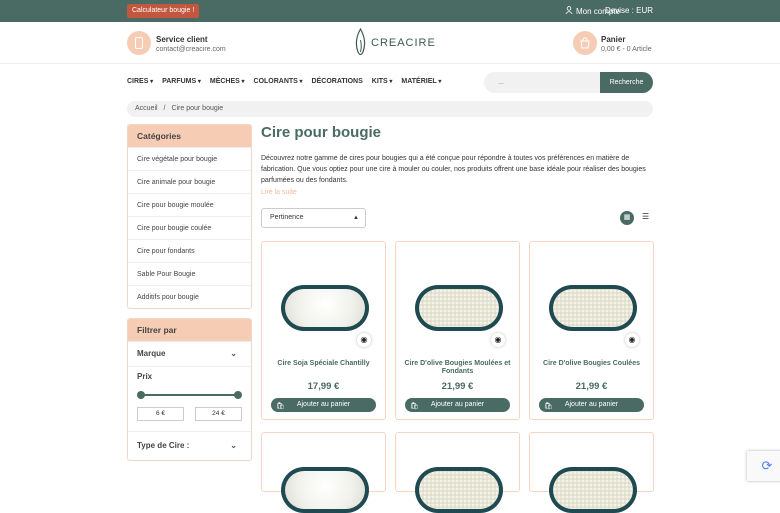 The width and height of the screenshot is (780, 513). I want to click on category-link: Cire pour fondants, so click(189, 250).